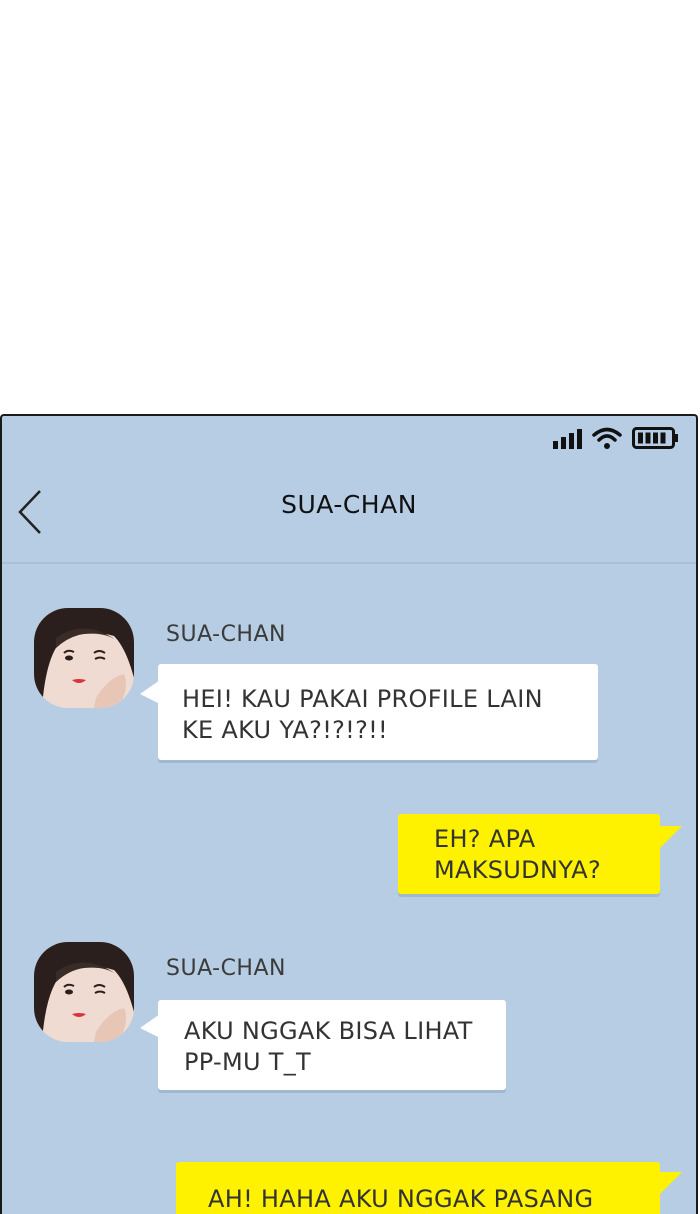 The width and height of the screenshot is (700, 1214). What do you see at coordinates (607, 438) in the screenshot?
I see `wifi-icon` at bounding box center [607, 438].